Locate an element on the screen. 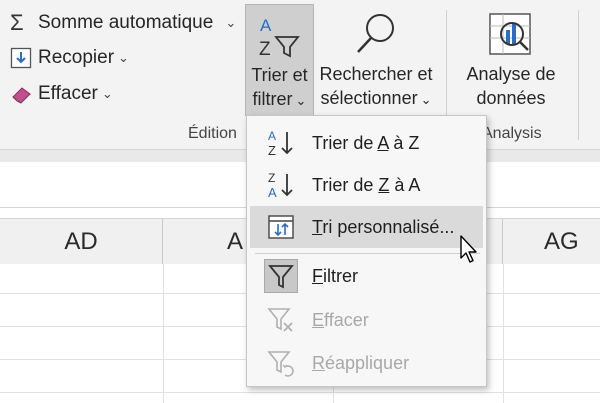 The width and height of the screenshot is (600, 403). analyze-data-button: Analyse de données is located at coordinates (511, 60).